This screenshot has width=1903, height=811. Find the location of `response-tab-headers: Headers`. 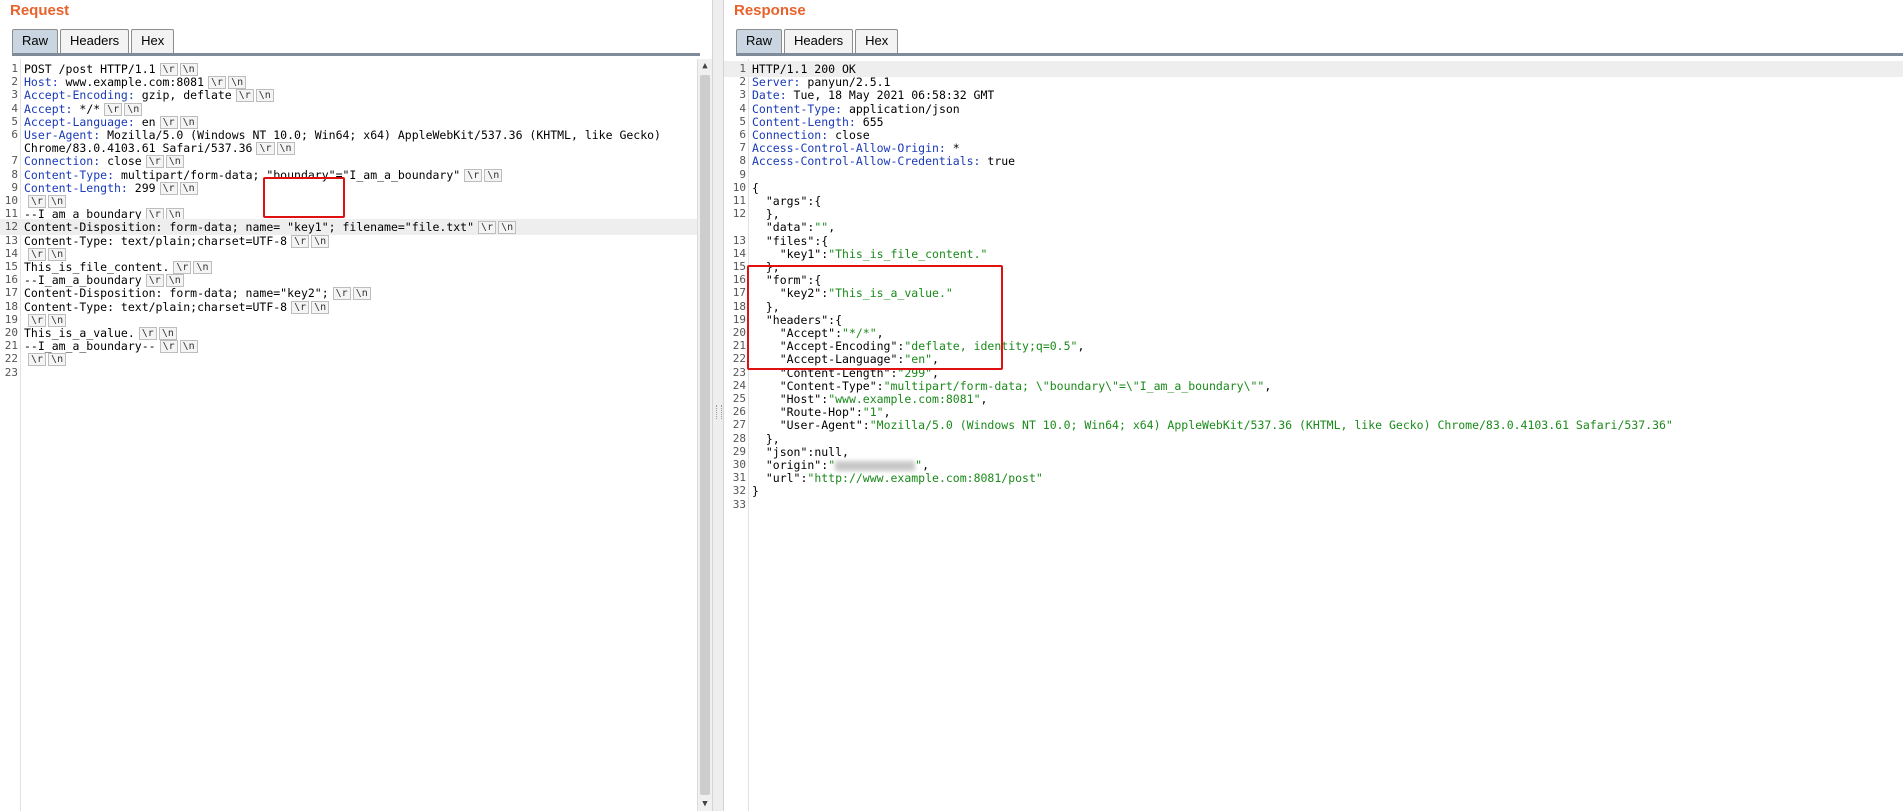

response-tab-headers: Headers is located at coordinates (819, 41).